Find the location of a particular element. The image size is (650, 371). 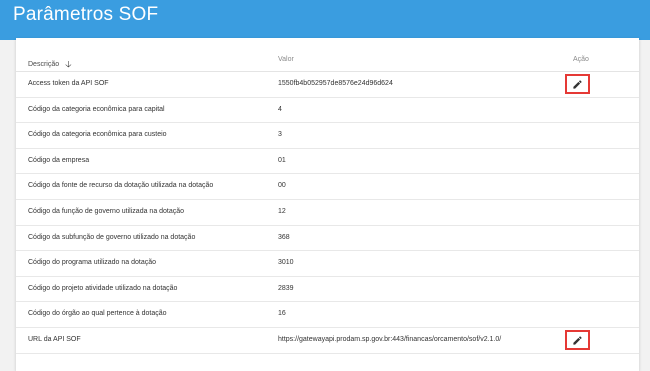

row-value: 368 is located at coordinates (284, 237).